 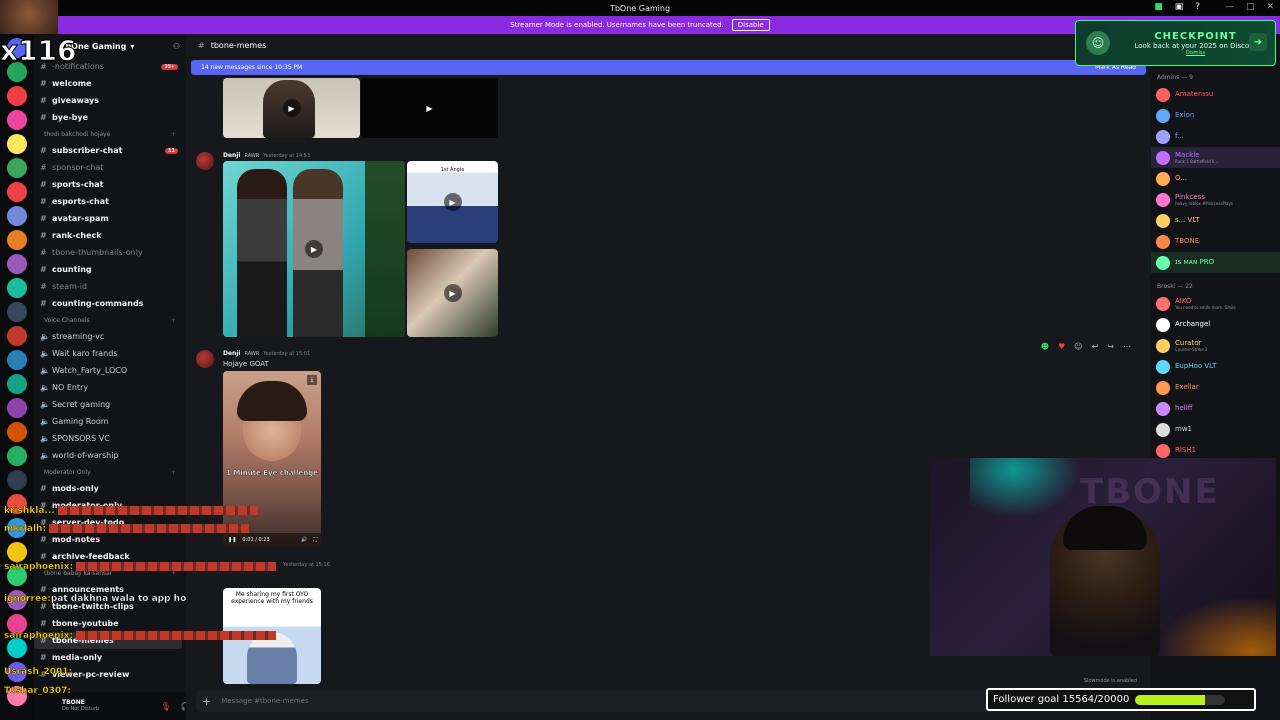 I want to click on heart-reaction-icon: ♥, so click(x=1061, y=346).